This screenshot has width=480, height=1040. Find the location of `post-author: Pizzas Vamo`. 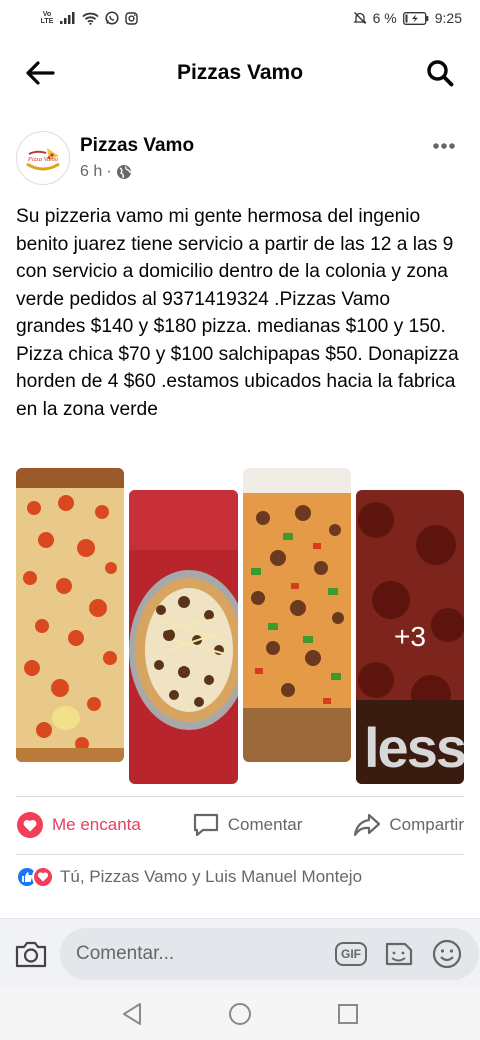

post-author: Pizzas Vamo is located at coordinates (137, 146).